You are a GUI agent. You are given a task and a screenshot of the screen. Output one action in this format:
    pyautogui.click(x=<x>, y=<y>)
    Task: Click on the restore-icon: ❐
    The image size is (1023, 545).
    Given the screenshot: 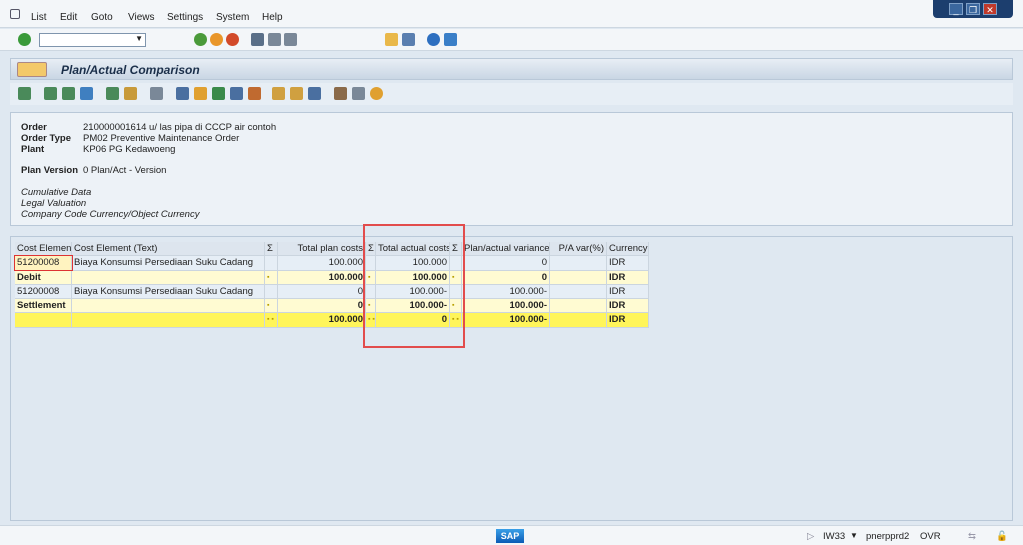 What is the action you would take?
    pyautogui.click(x=973, y=9)
    